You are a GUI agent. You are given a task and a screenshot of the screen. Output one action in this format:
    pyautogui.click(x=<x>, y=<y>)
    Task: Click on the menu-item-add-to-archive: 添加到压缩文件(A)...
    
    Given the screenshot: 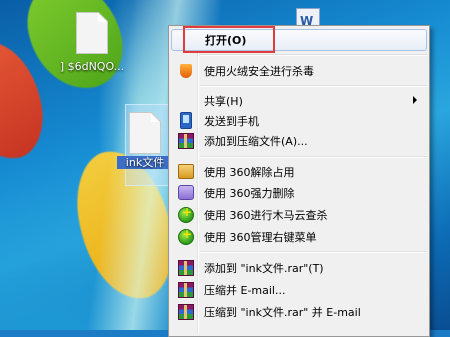 What is the action you would take?
    pyautogui.click(x=299, y=140)
    